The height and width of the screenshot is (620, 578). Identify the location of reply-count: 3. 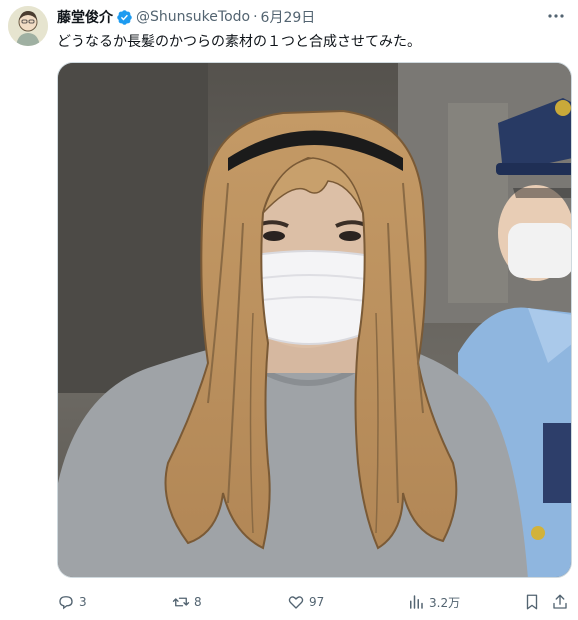
(83, 602).